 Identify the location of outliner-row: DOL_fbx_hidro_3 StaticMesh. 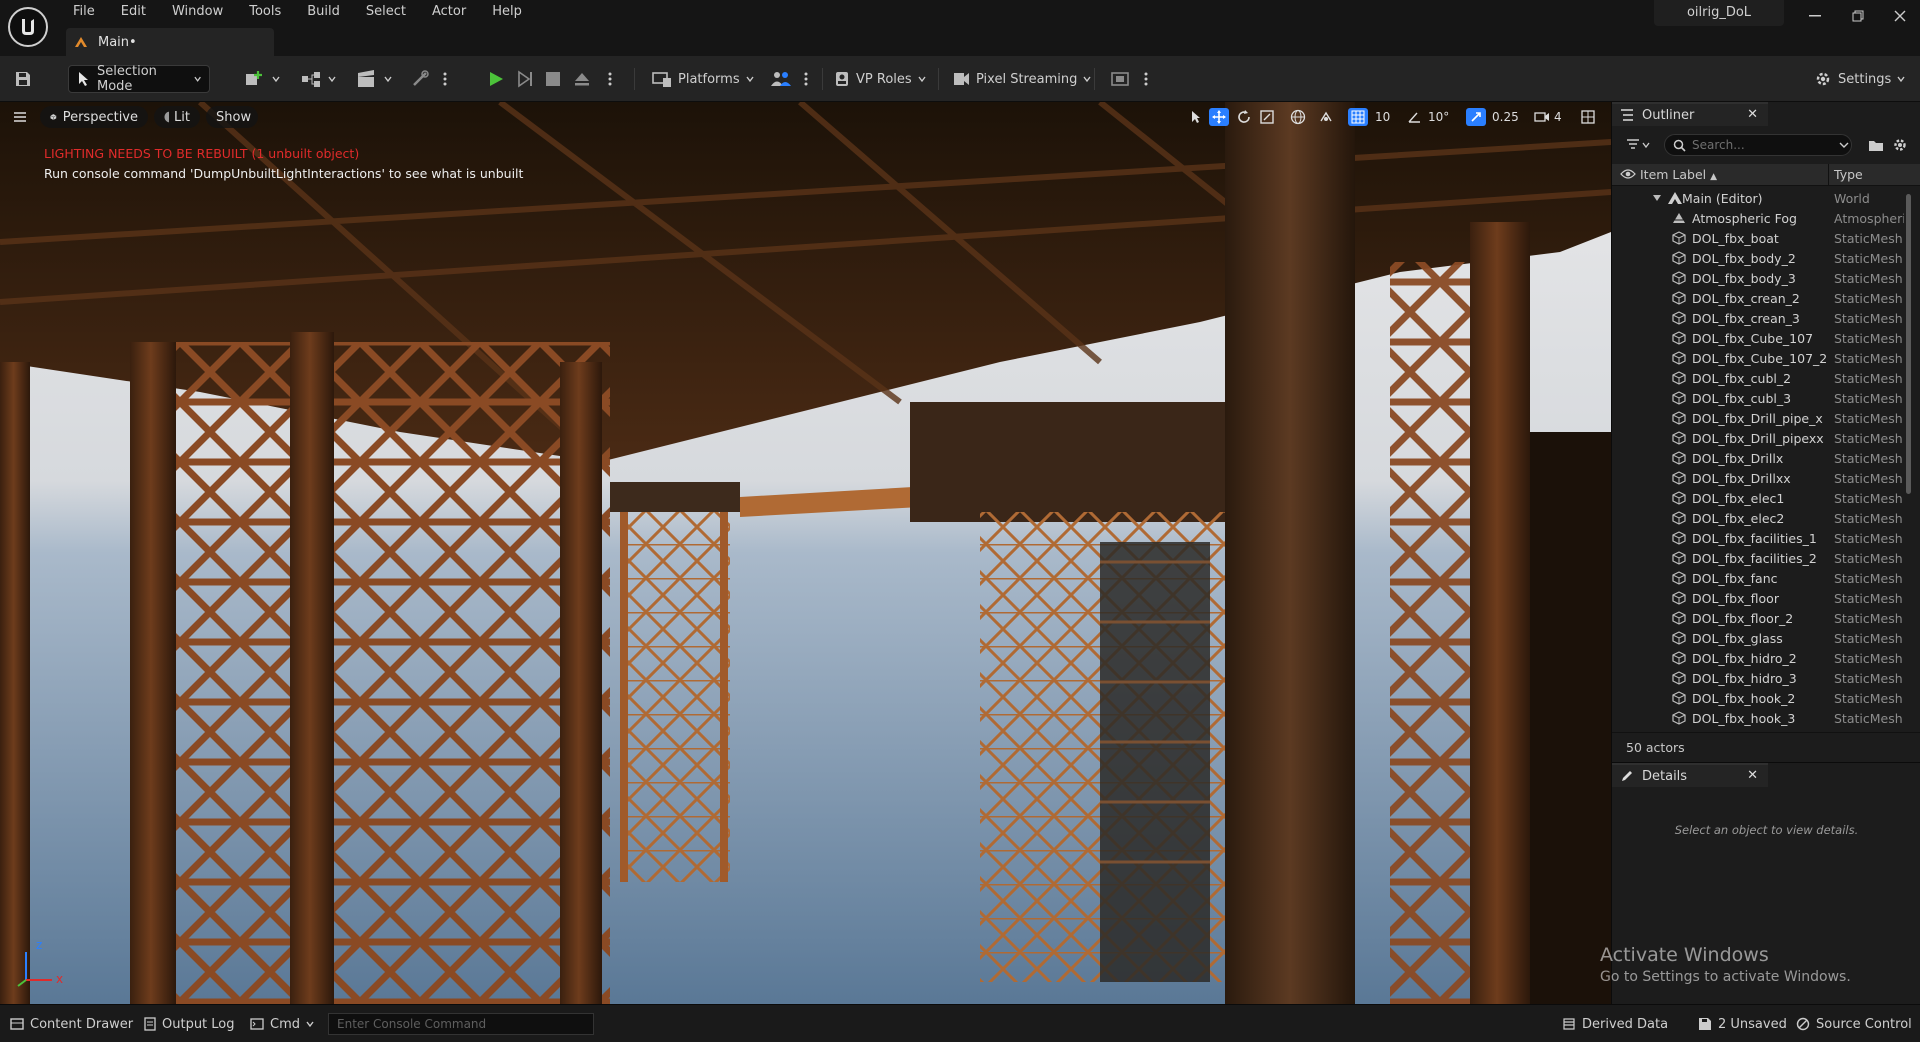
(1761, 678).